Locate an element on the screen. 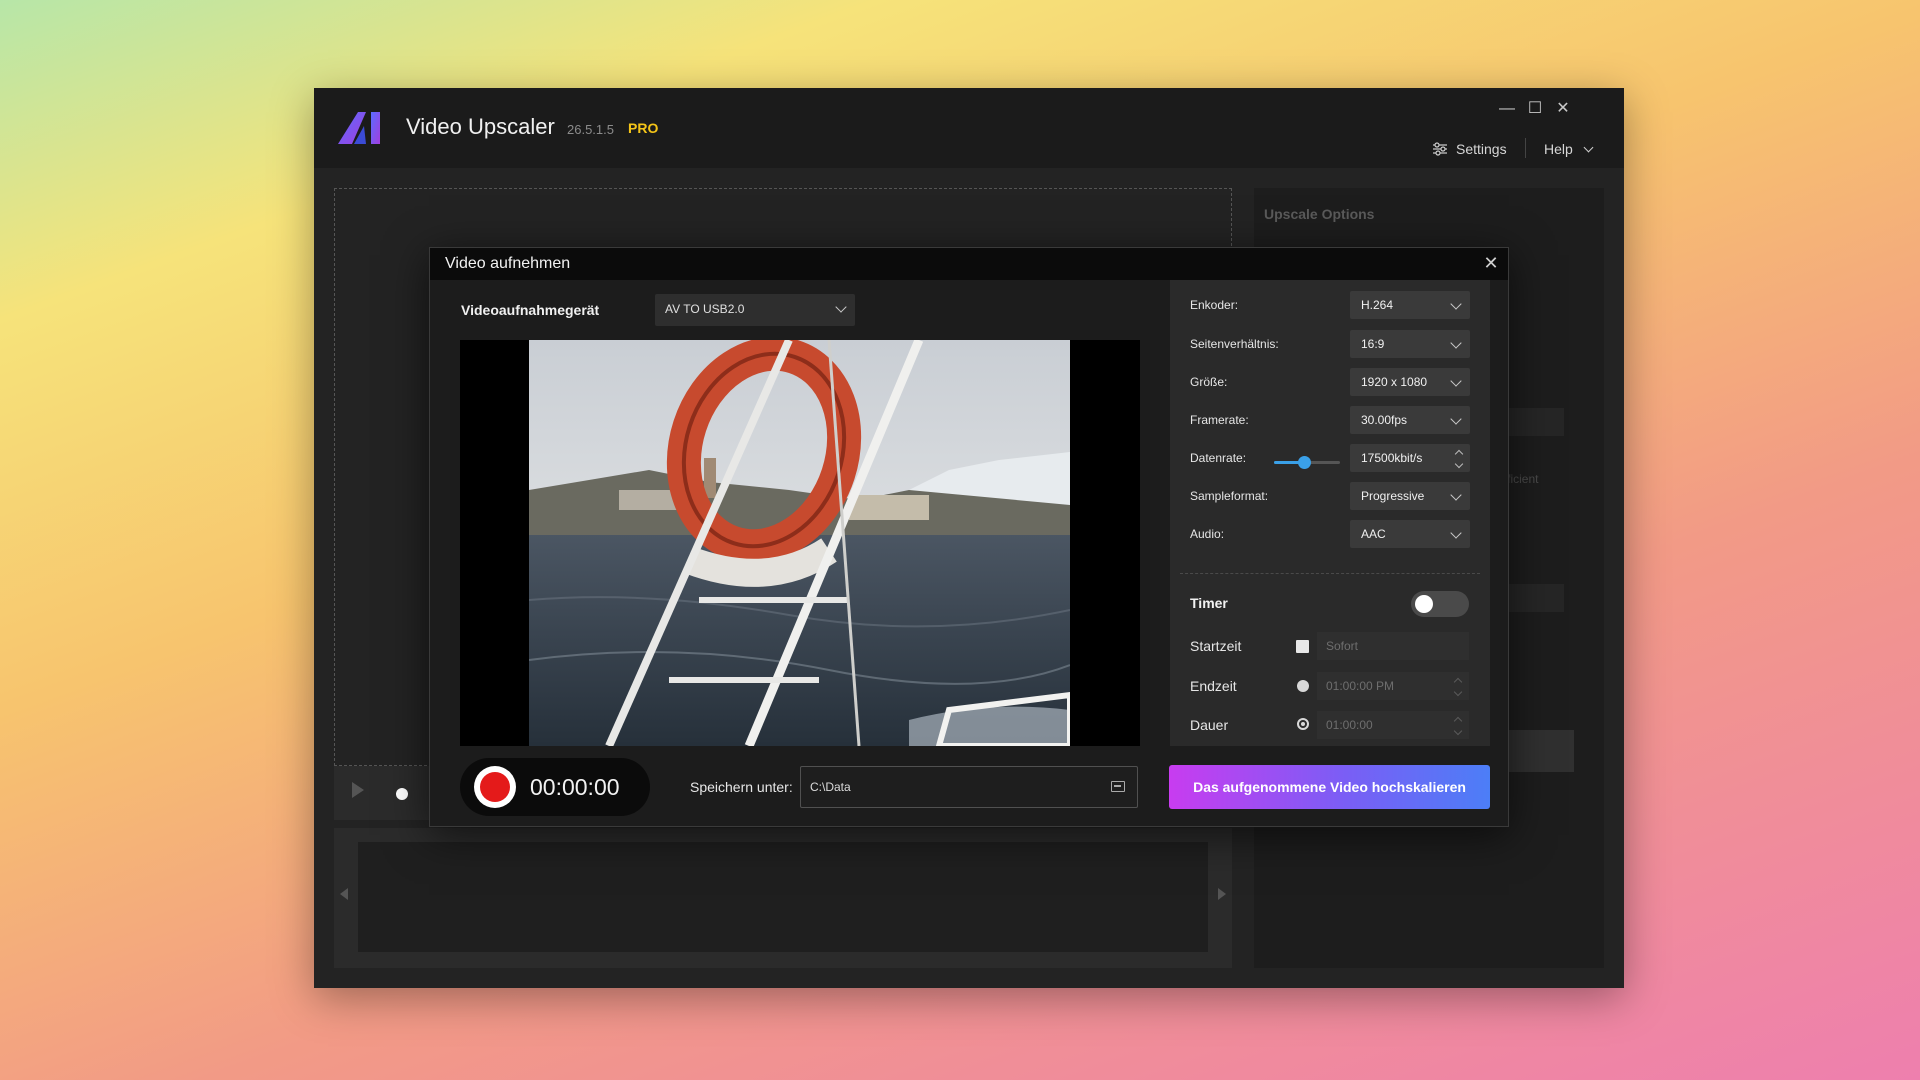 This screenshot has height=1080, width=1920. aspect-ratio-label: Seitenverhältnis: is located at coordinates (1234, 344).